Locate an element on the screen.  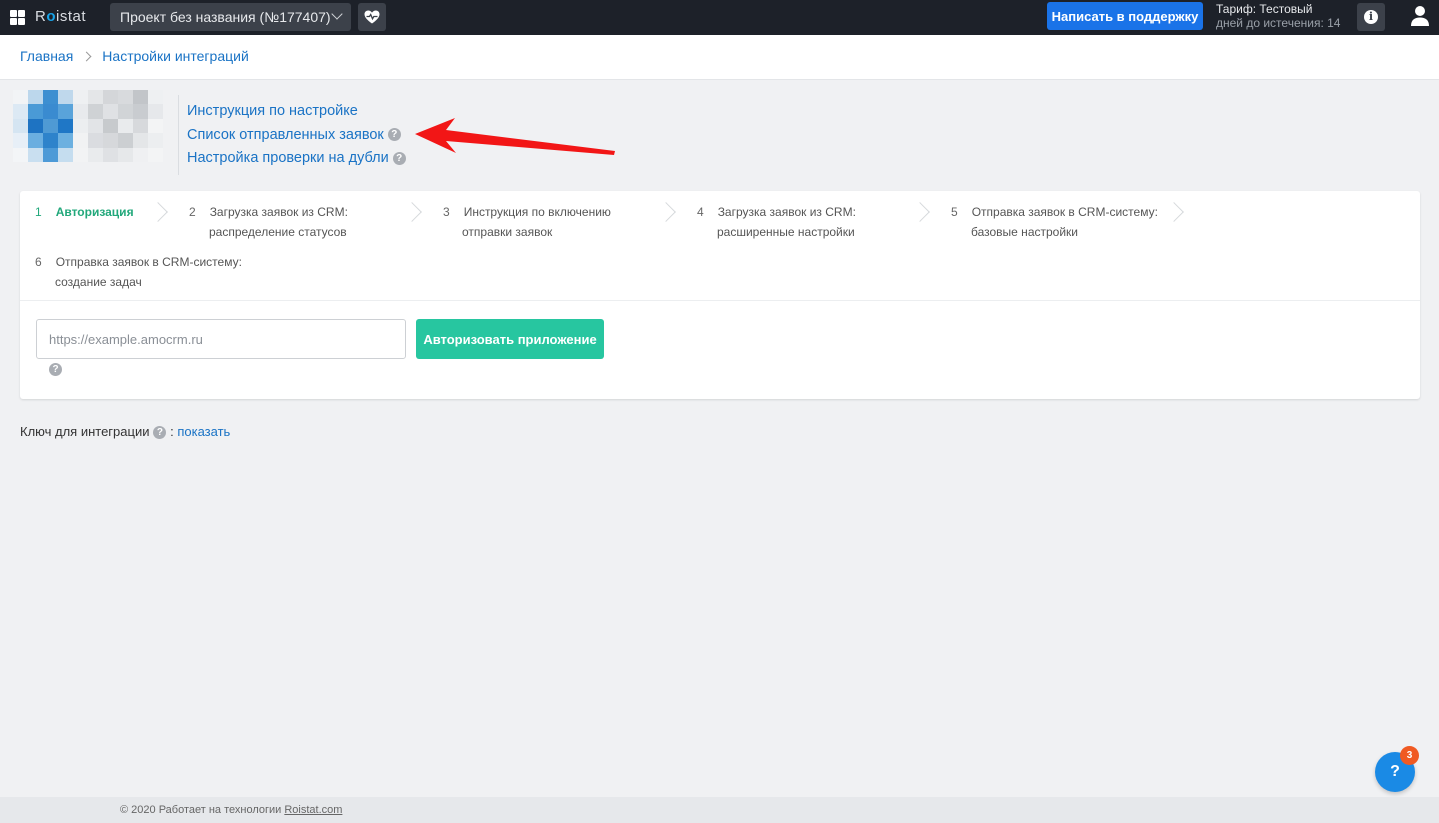
step-3: 3 Инструкция по включению отправки заявок is located at coordinates (527, 222).